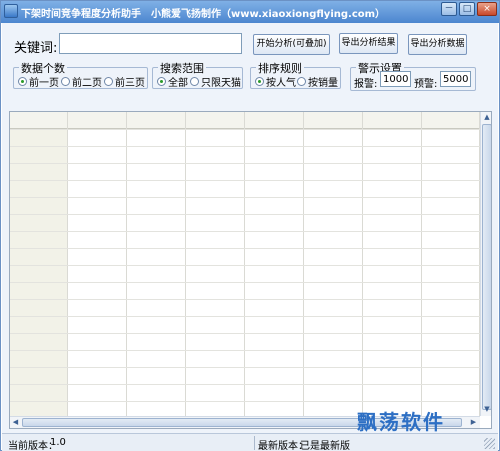 Image resolution: width=500 pixels, height=451 pixels. What do you see at coordinates (366, 84) in the screenshot?
I see `alarm-label: 报警:` at bounding box center [366, 84].